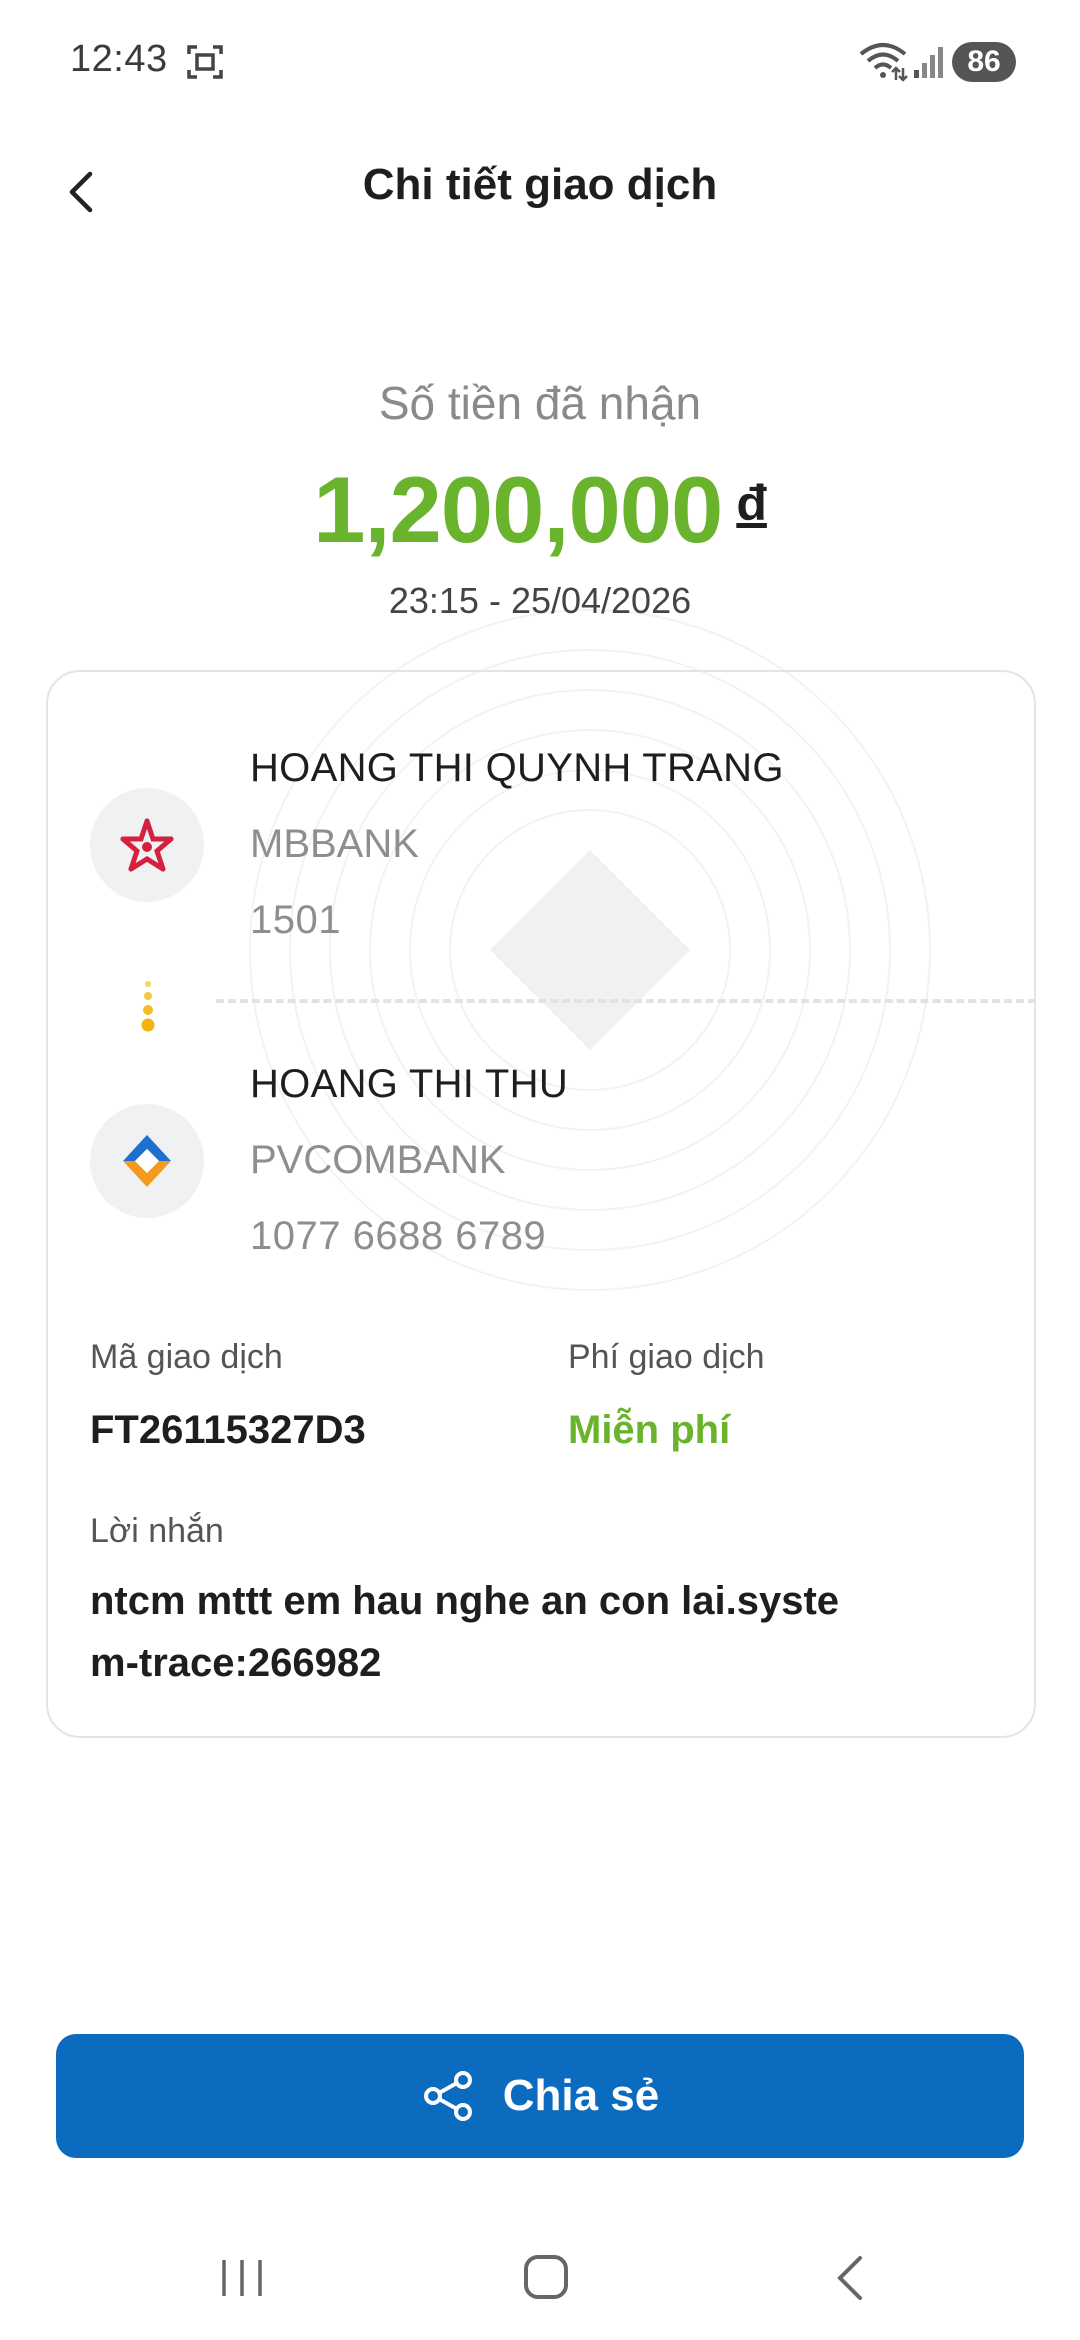  Describe the element at coordinates (649, 1430) in the screenshot. I see `fee-value: Miễn phí` at that location.